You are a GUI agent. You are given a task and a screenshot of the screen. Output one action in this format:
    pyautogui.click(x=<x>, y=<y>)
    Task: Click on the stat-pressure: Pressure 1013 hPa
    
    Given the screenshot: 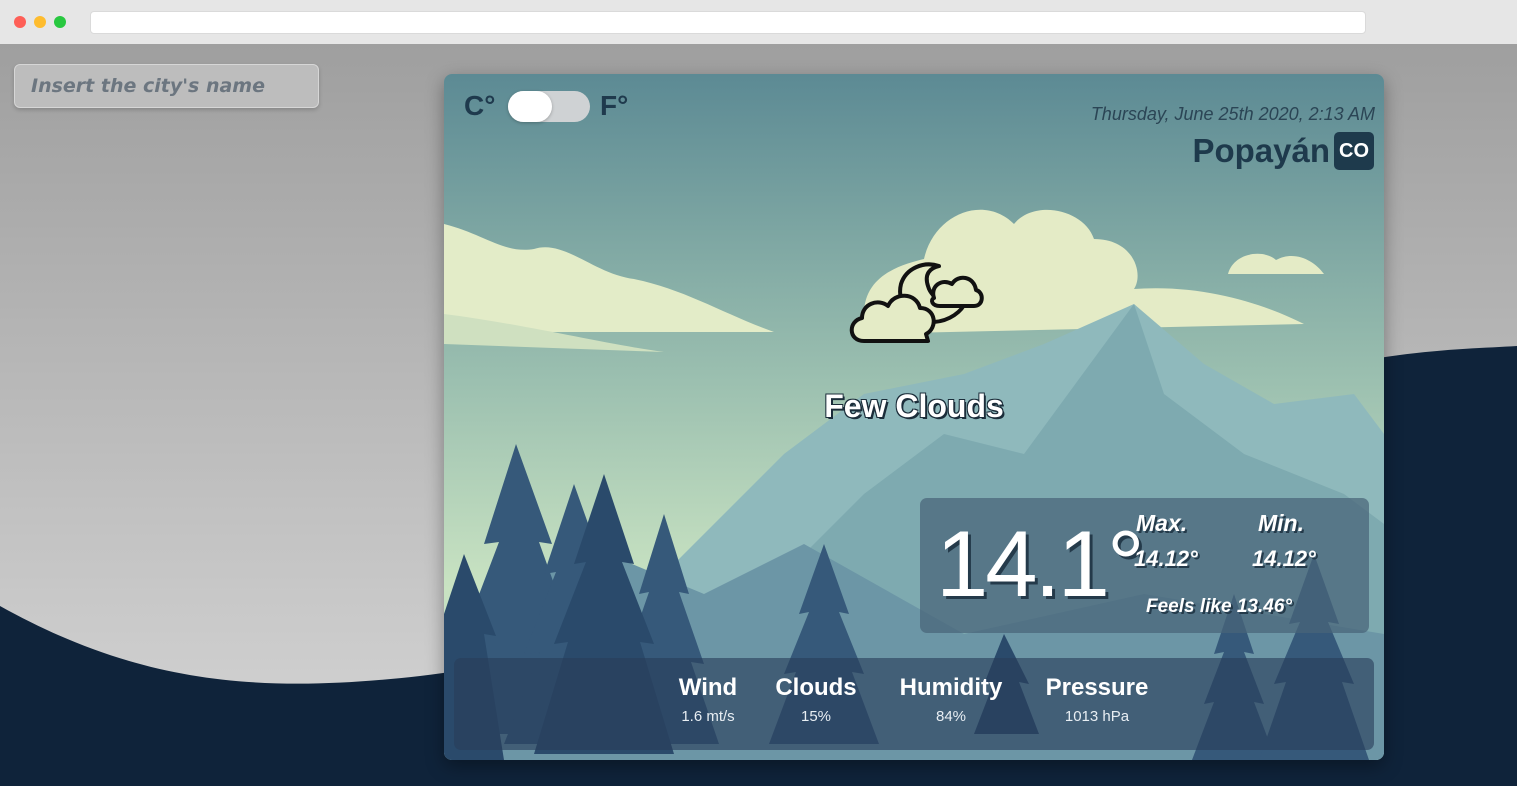 What is the action you would take?
    pyautogui.click(x=1097, y=699)
    